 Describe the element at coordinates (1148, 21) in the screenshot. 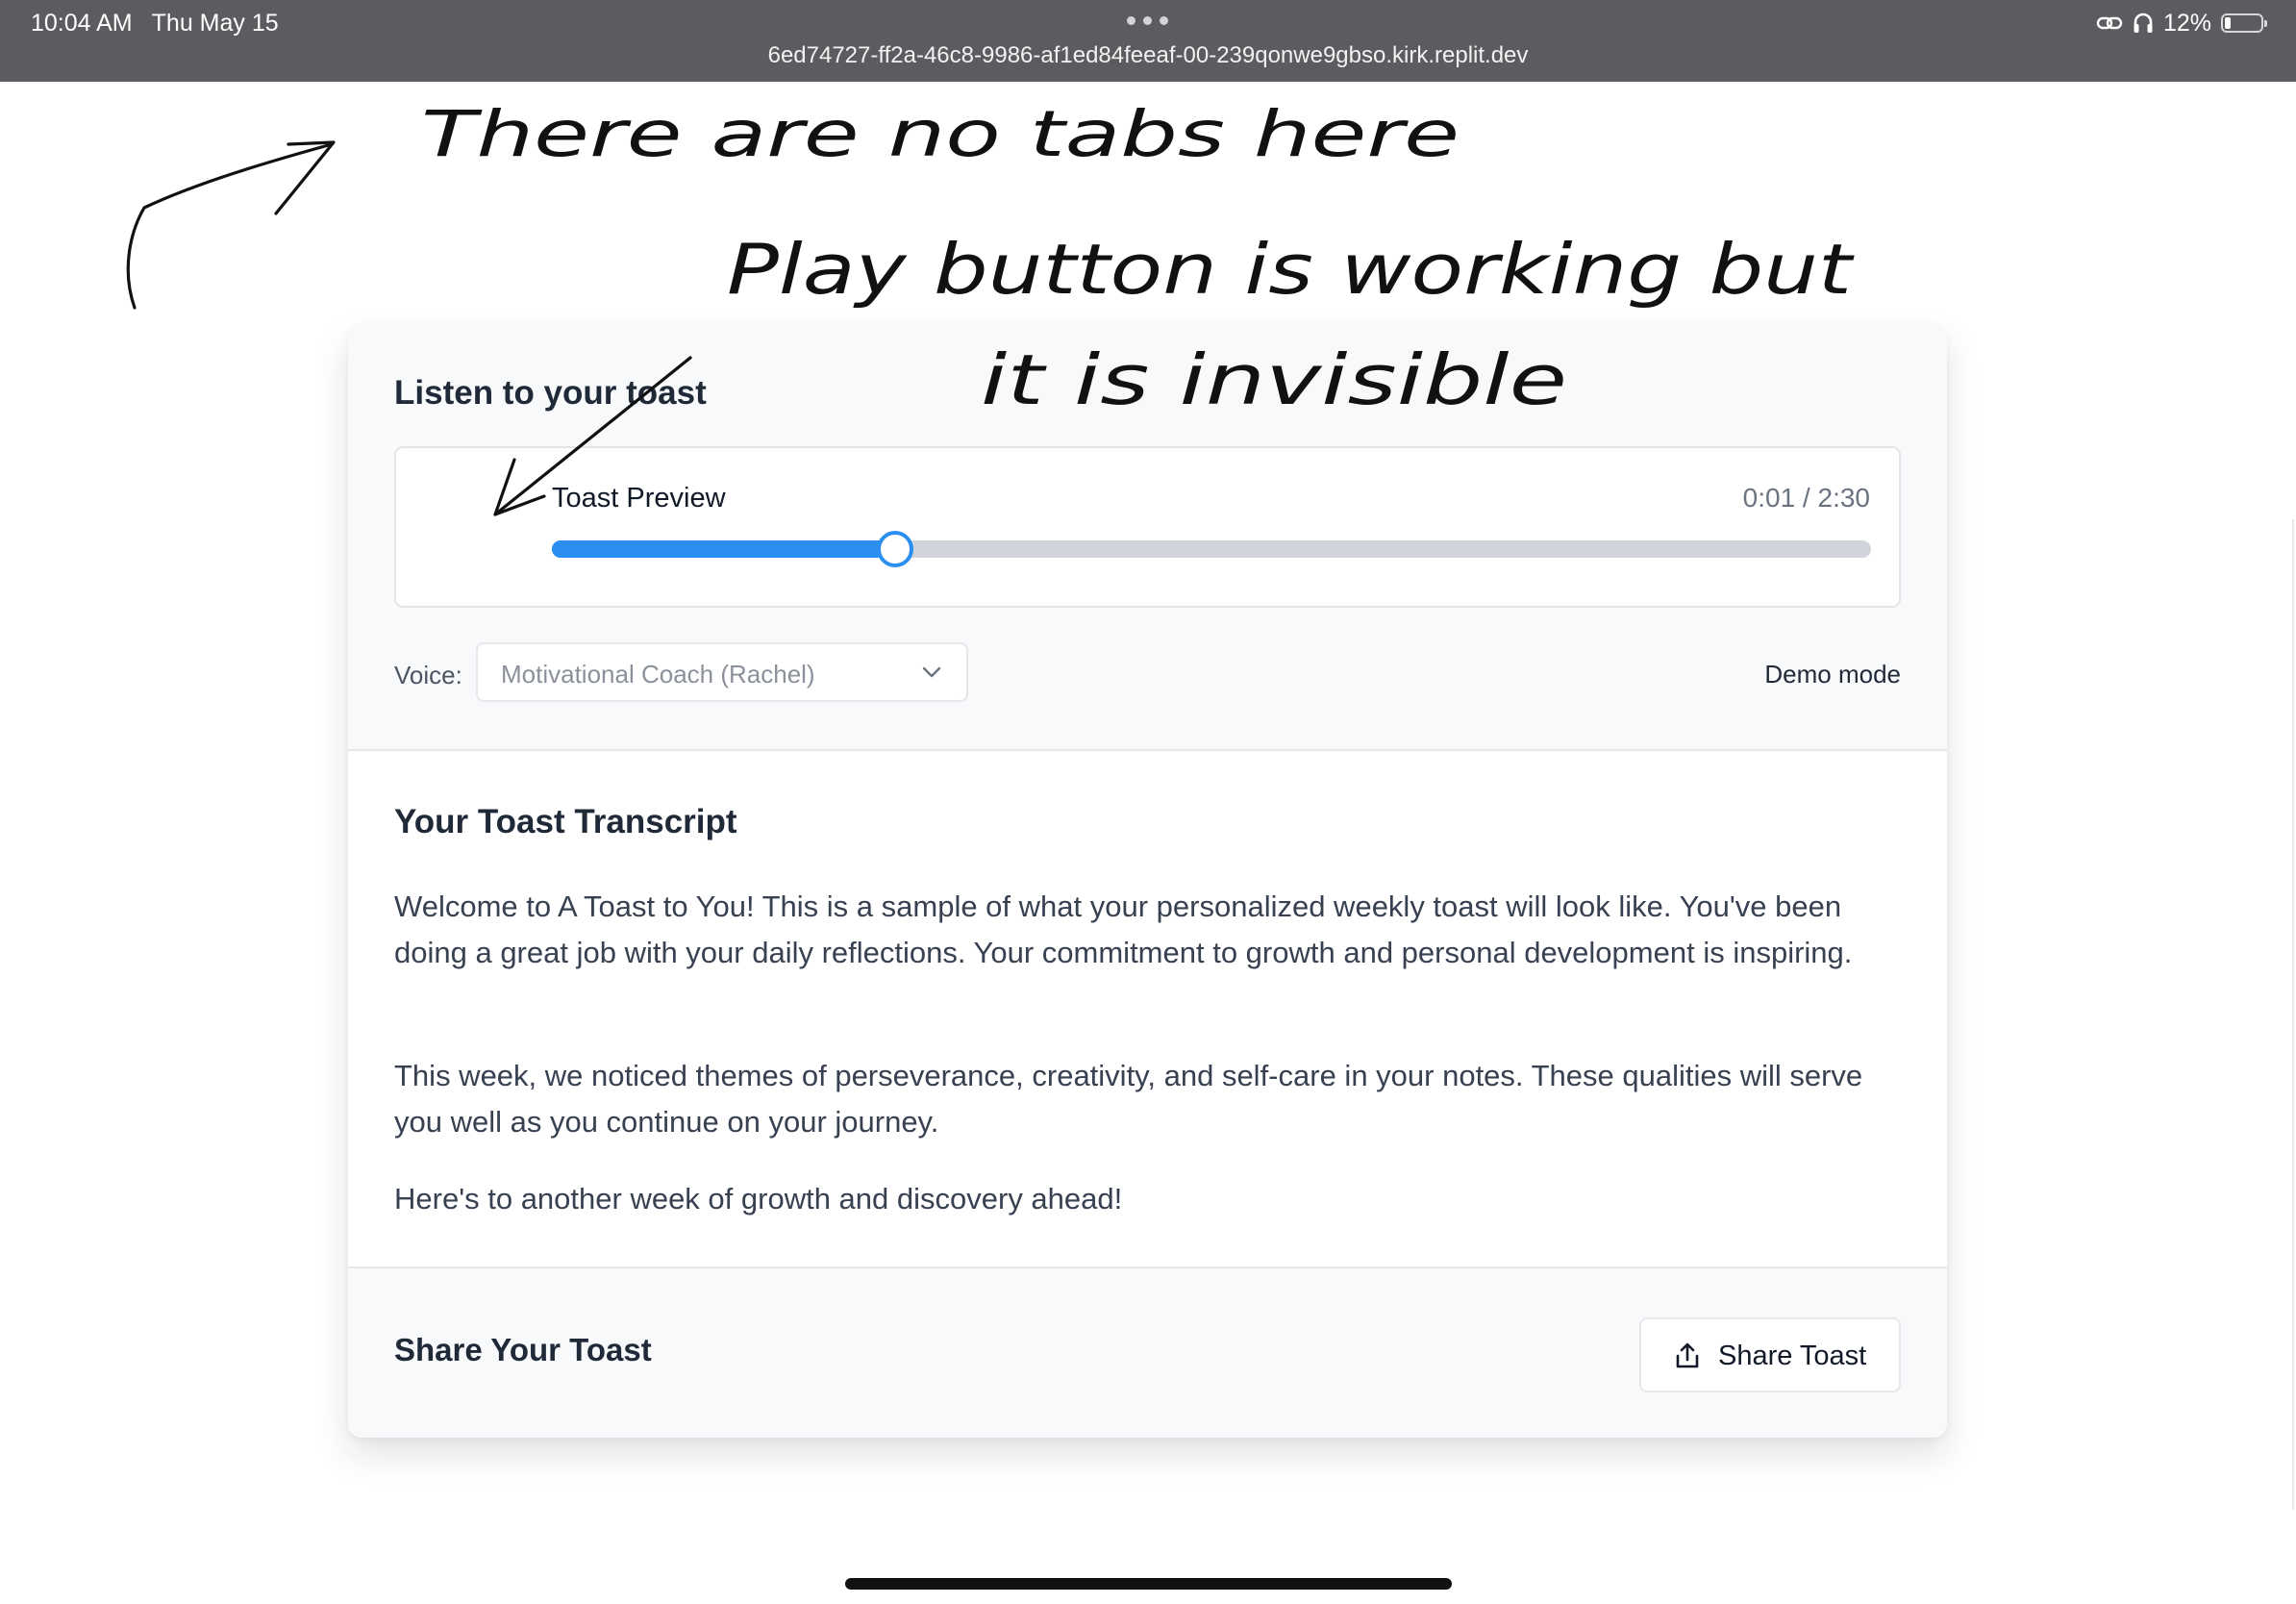

I see `more-dots-icon` at that location.